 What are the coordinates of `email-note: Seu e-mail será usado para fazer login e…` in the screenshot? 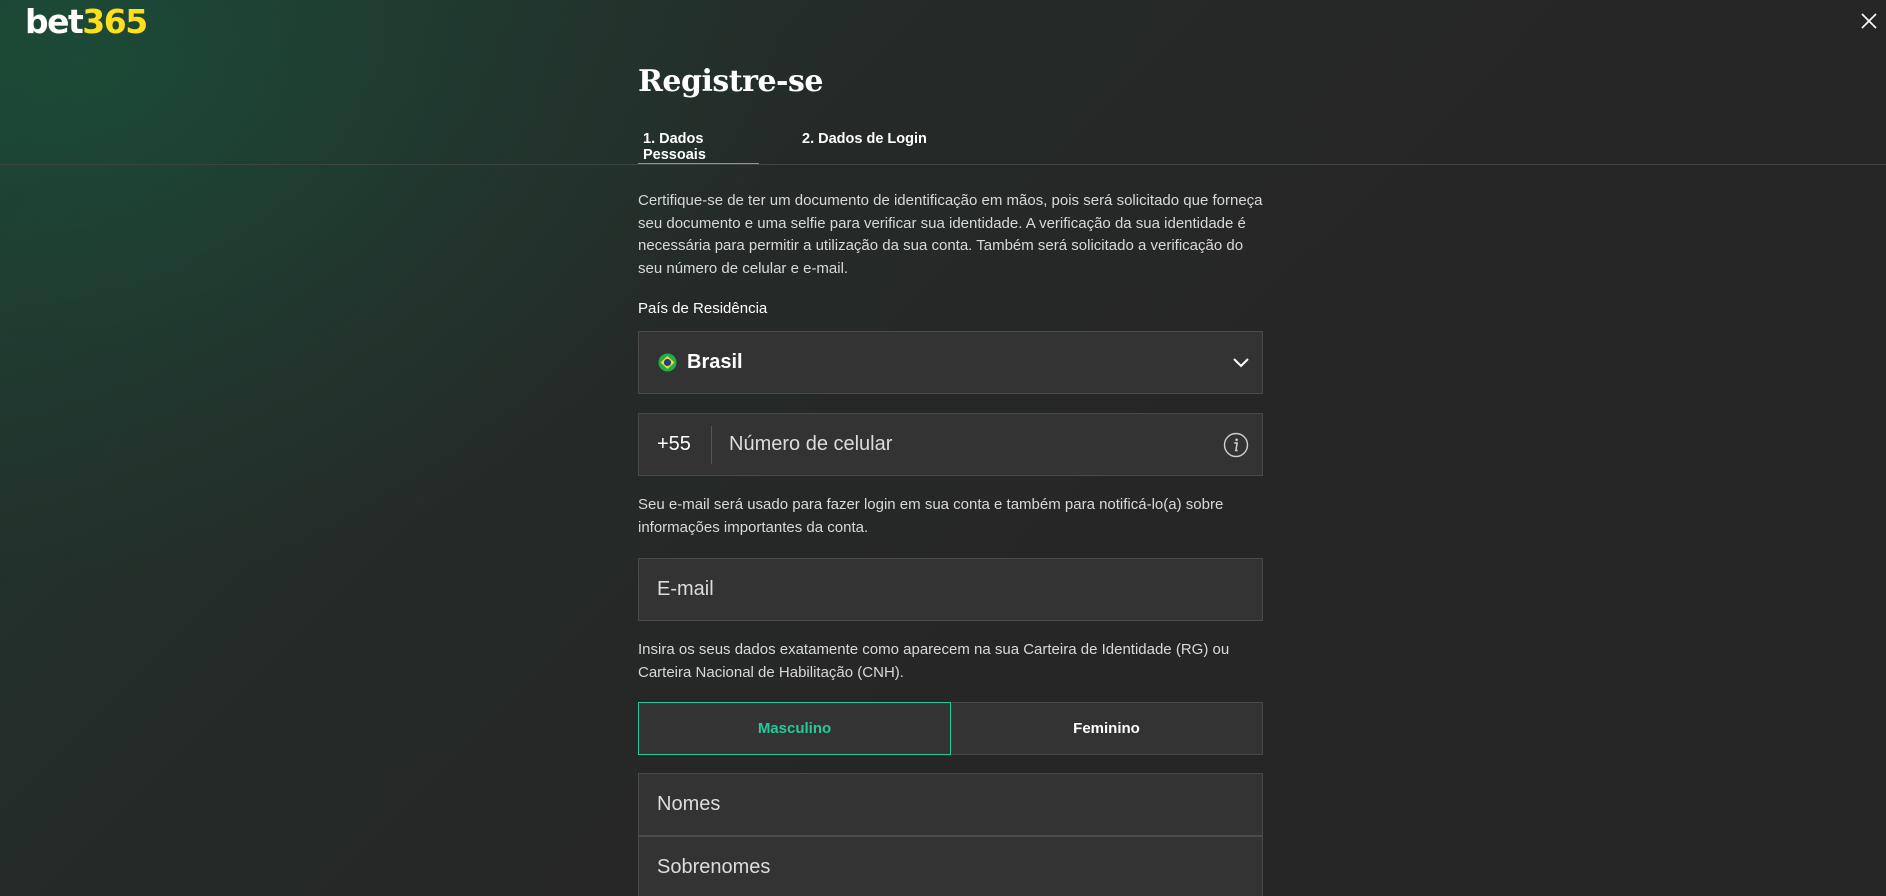 It's located at (931, 516).